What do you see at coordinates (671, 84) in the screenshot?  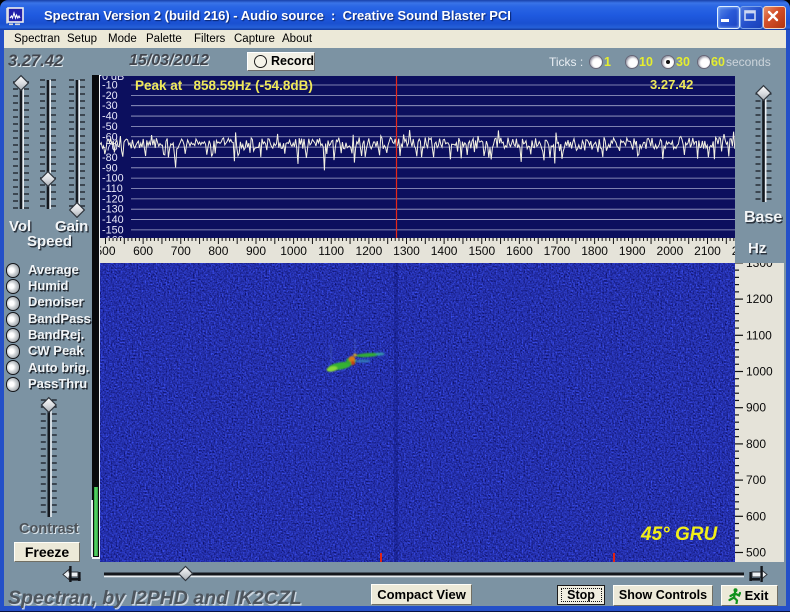 I see `svg-text: 3.27.42` at bounding box center [671, 84].